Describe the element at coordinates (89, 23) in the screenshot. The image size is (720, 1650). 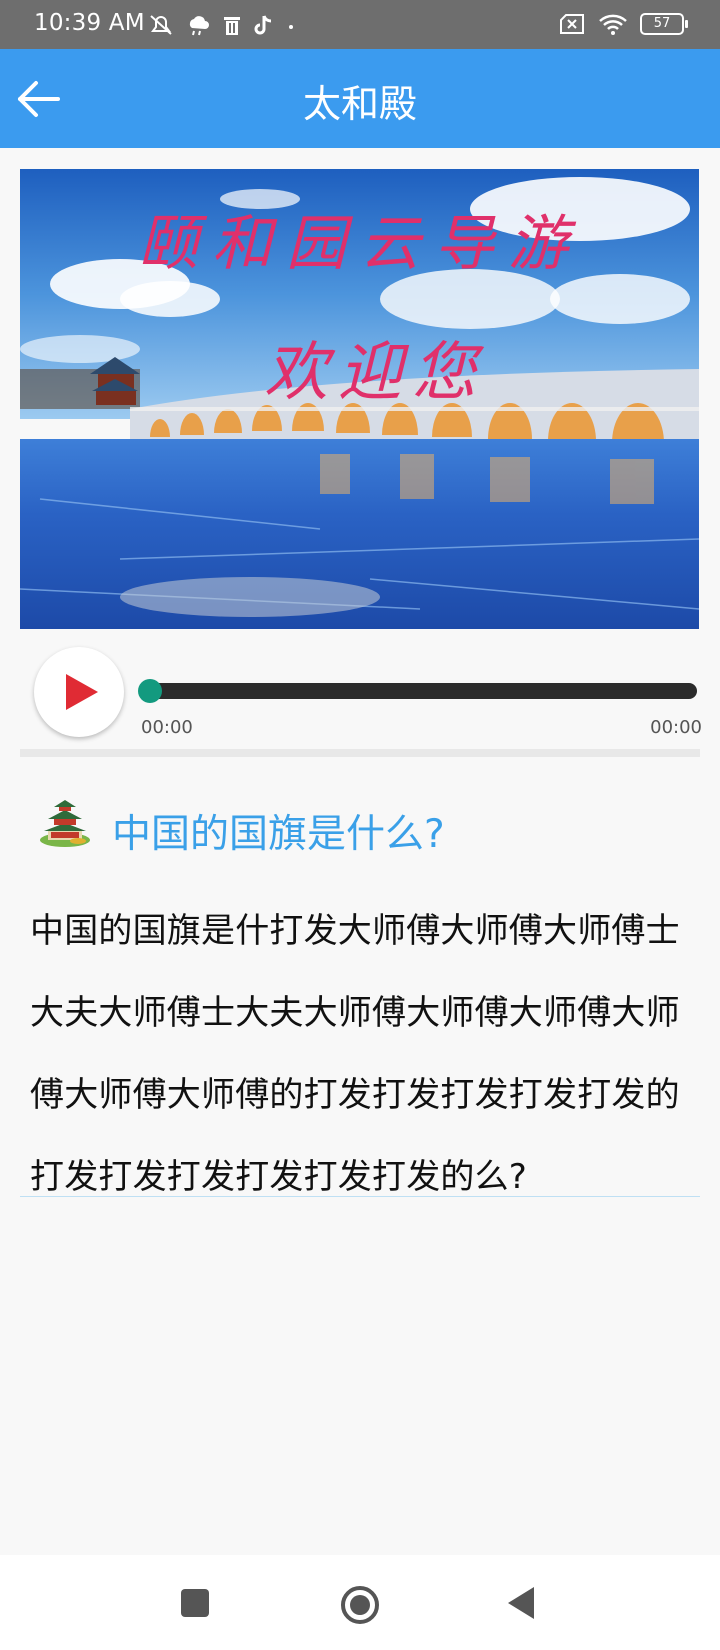
I see `status-time: 10:39 AM` at that location.